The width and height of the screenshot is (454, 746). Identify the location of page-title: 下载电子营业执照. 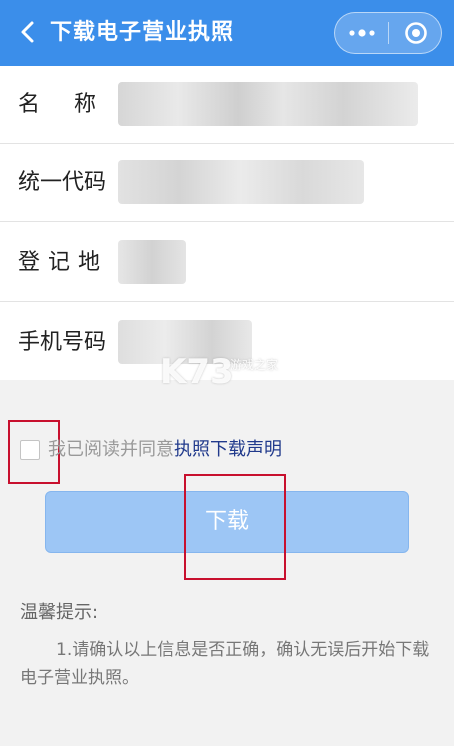
(142, 32).